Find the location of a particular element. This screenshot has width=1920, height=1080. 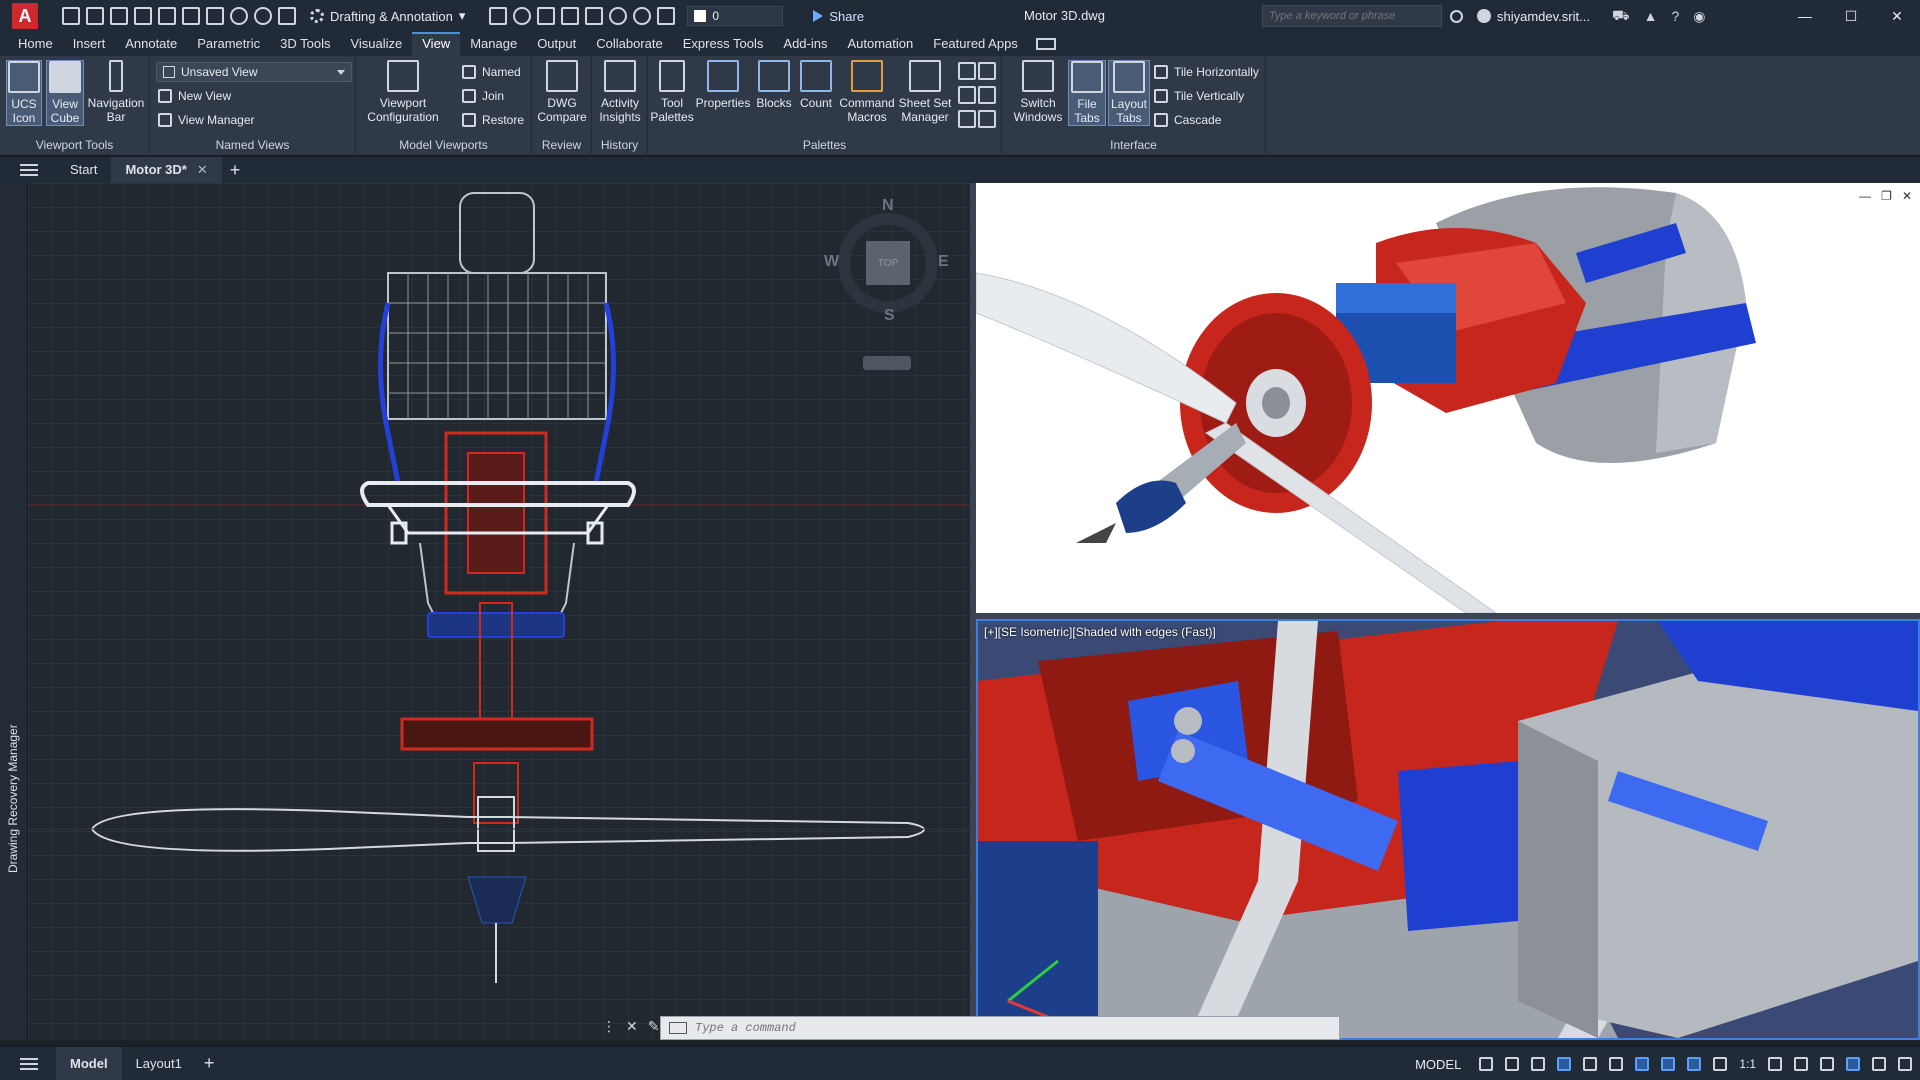

named-view-dropdown: Unsaved View is located at coordinates (254, 72).